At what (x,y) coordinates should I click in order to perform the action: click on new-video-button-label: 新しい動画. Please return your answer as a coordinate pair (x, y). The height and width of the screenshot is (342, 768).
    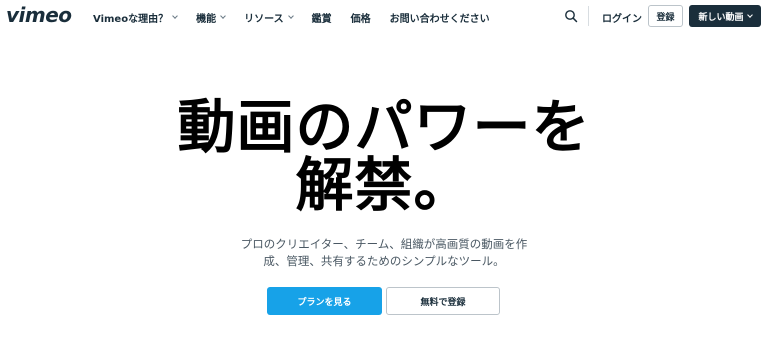
    Looking at the image, I should click on (721, 17).